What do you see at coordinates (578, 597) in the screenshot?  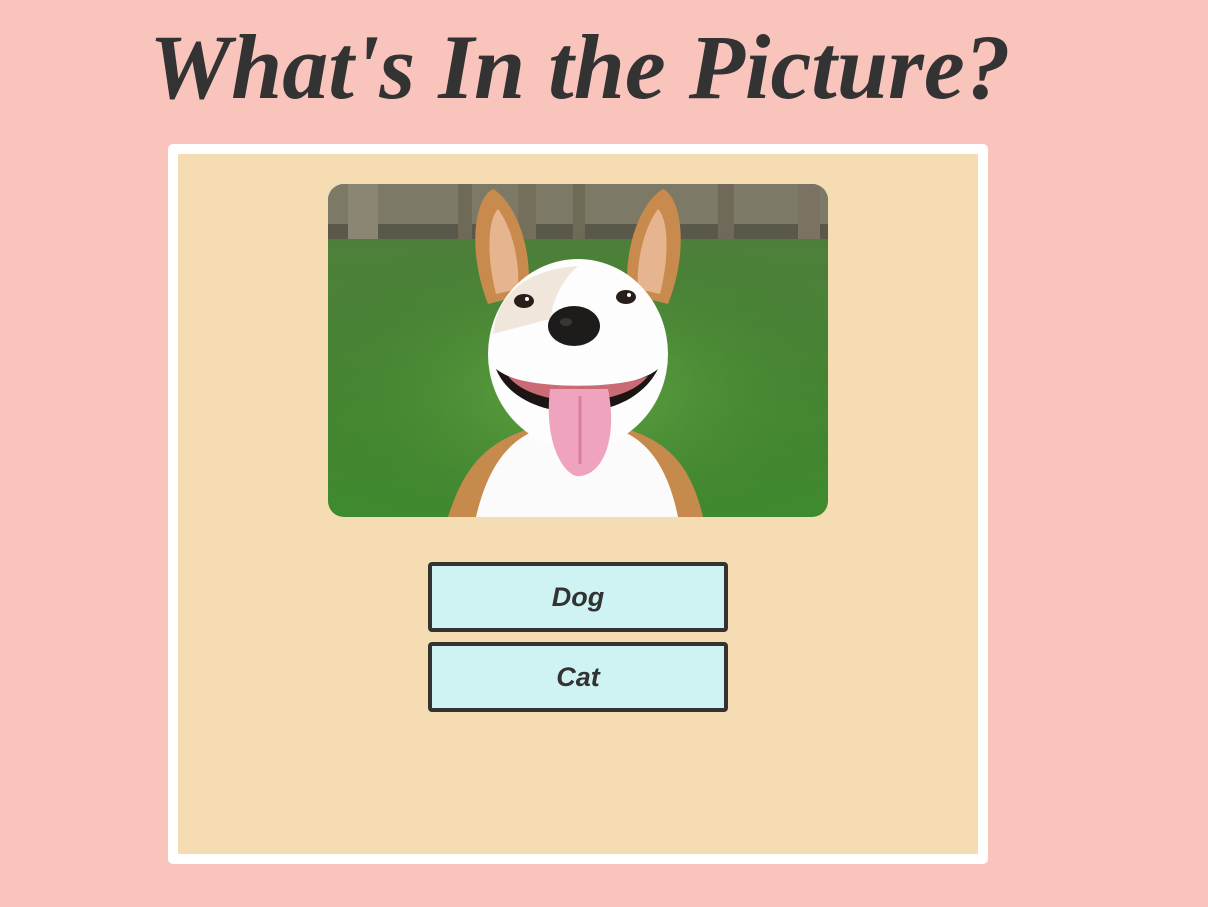 I see `dog-answer-button: Dog` at bounding box center [578, 597].